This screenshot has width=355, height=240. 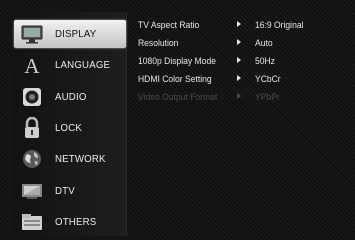 What do you see at coordinates (80, 159) in the screenshot?
I see `sidebar-item-label: NETWORK` at bounding box center [80, 159].